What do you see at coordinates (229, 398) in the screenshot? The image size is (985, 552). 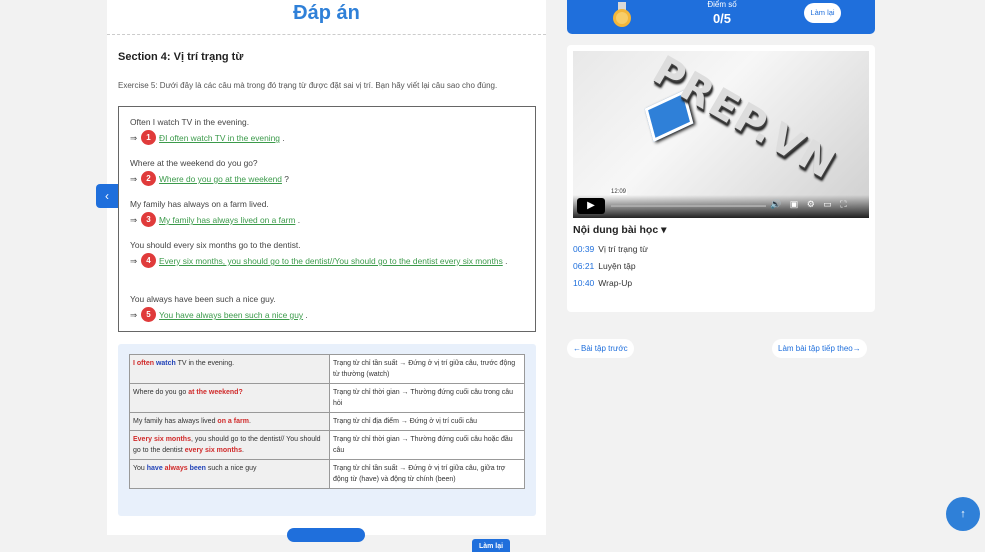 I see `table-cell-example: Where do you go at the weekend?` at bounding box center [229, 398].